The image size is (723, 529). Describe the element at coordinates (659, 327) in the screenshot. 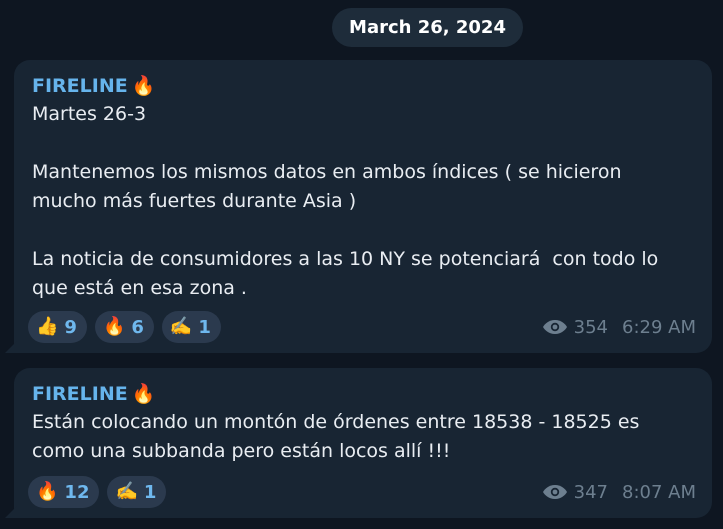

I see `message-time: 6:29 AM` at that location.